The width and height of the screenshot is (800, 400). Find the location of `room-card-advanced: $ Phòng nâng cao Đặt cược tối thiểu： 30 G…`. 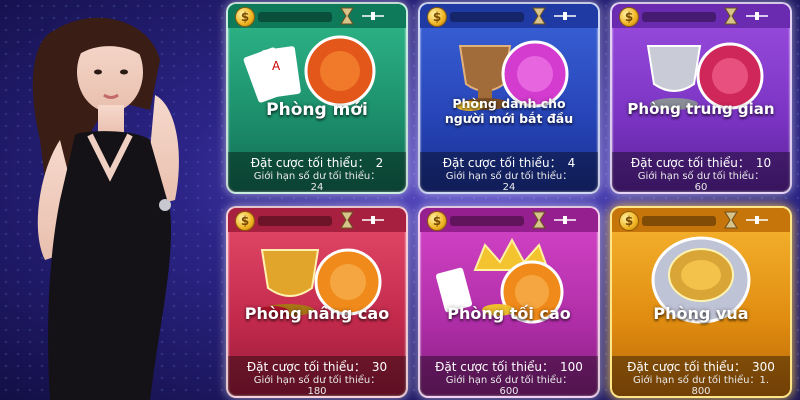

room-card-advanced: $ Phòng nâng cao Đặt cược tối thiểu： 30 G… is located at coordinates (317, 302).